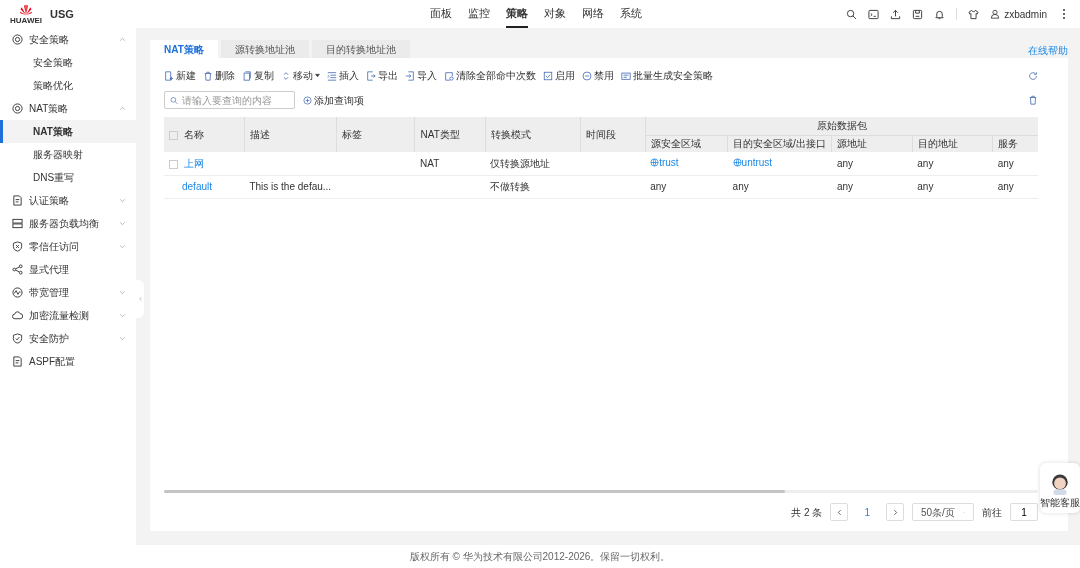 The image size is (1080, 568). Describe the element at coordinates (219, 75) in the screenshot. I see `toolbar-button: 删除` at that location.